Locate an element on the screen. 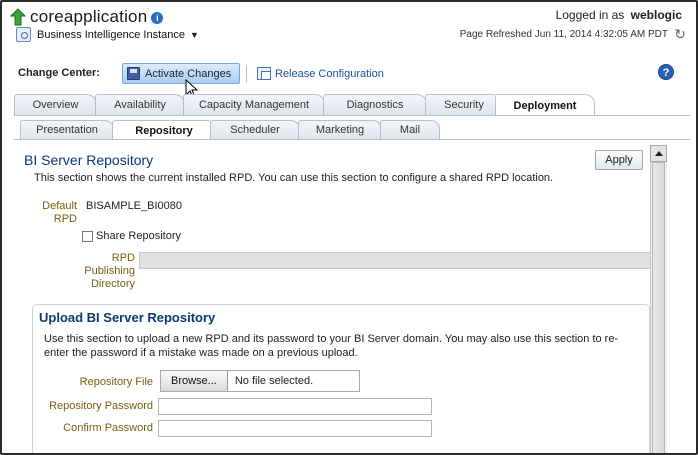  logged-in-user: weblogic is located at coordinates (656, 15).